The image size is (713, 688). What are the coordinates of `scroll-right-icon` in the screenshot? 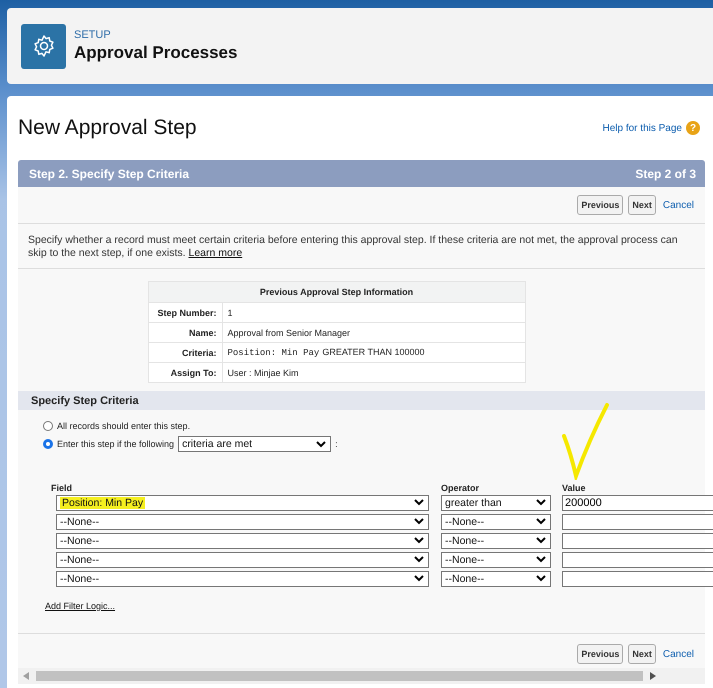 It's located at (653, 676).